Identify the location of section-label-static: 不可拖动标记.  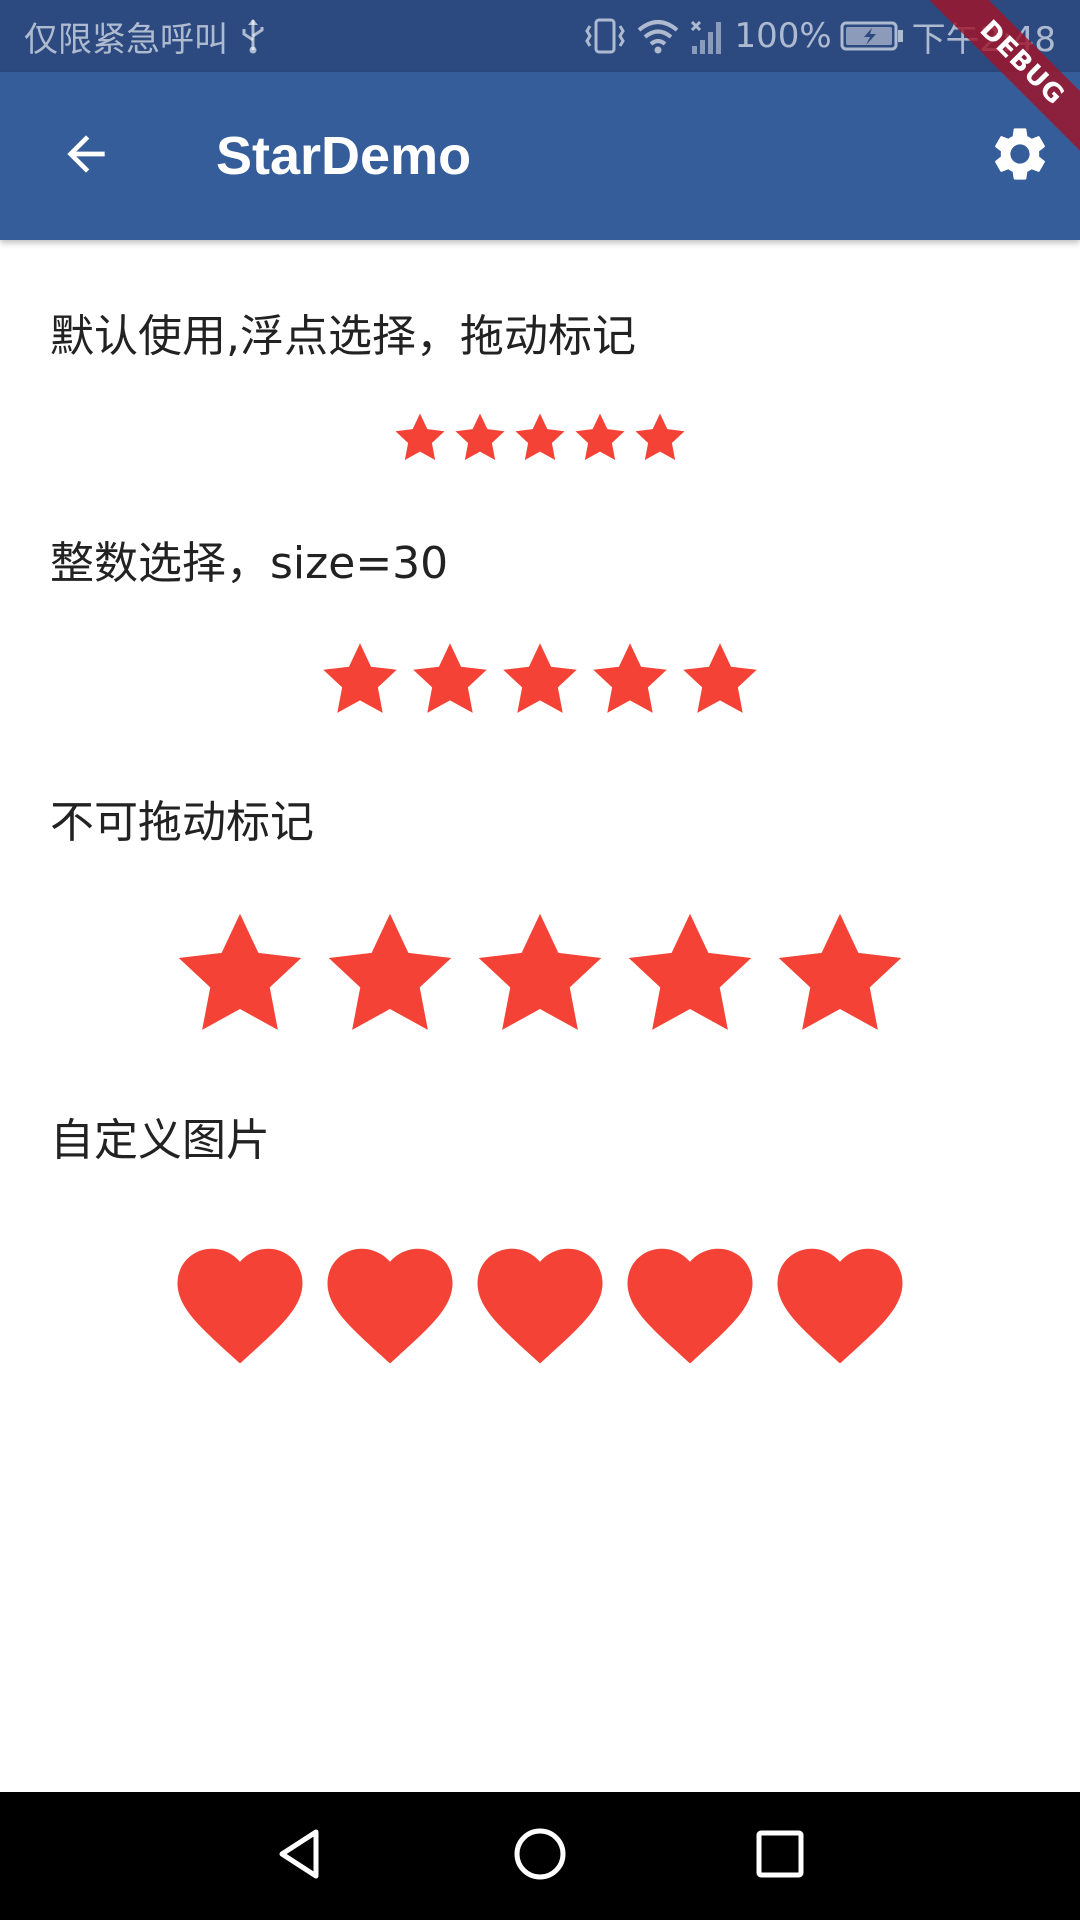
(182, 822).